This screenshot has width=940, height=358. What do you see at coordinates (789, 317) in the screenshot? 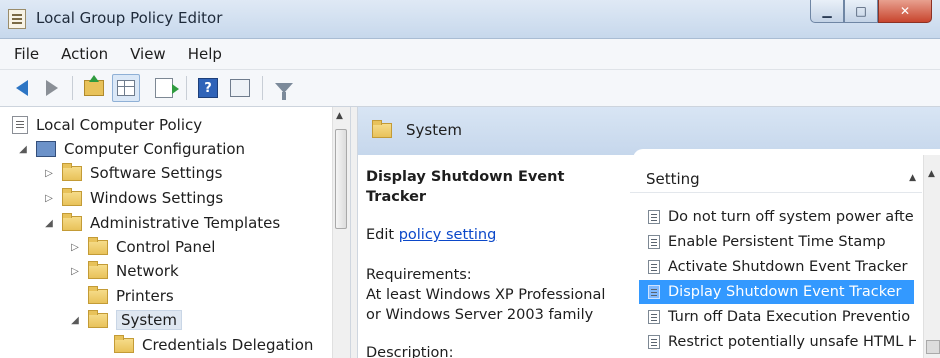
I see `list-item-label: Turn off Data Execution Preventio` at bounding box center [789, 317].